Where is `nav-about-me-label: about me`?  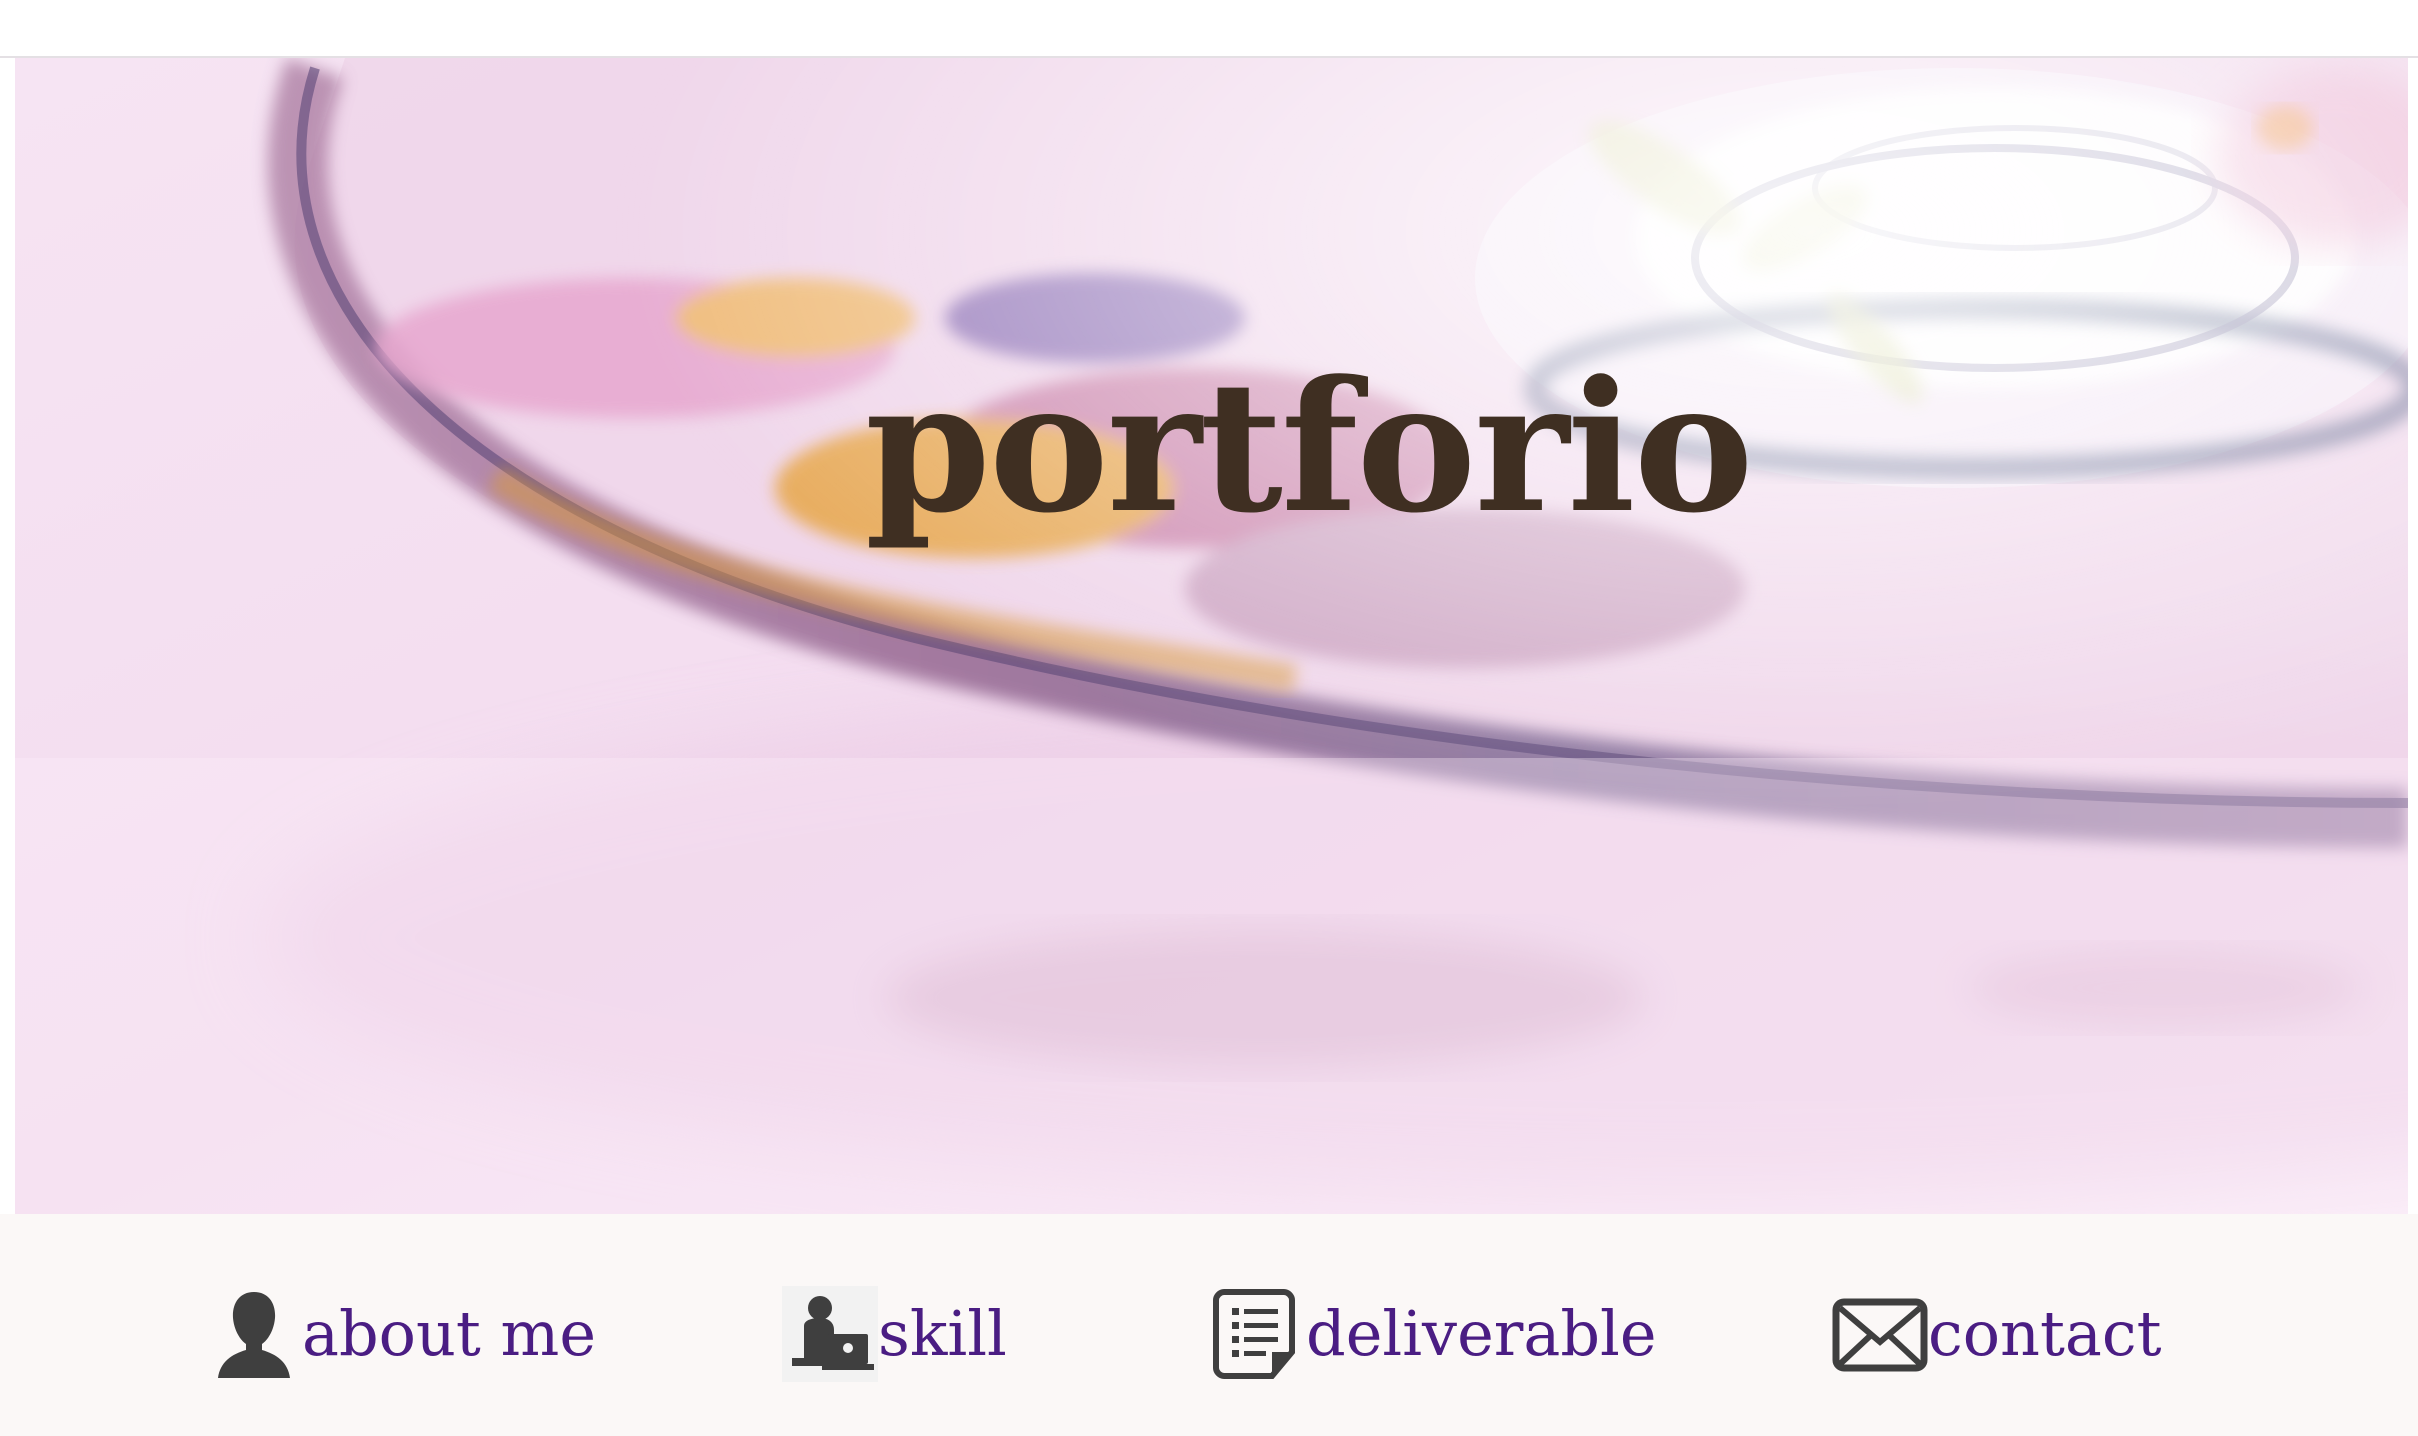
nav-about-me-label: about me is located at coordinates (449, 1333).